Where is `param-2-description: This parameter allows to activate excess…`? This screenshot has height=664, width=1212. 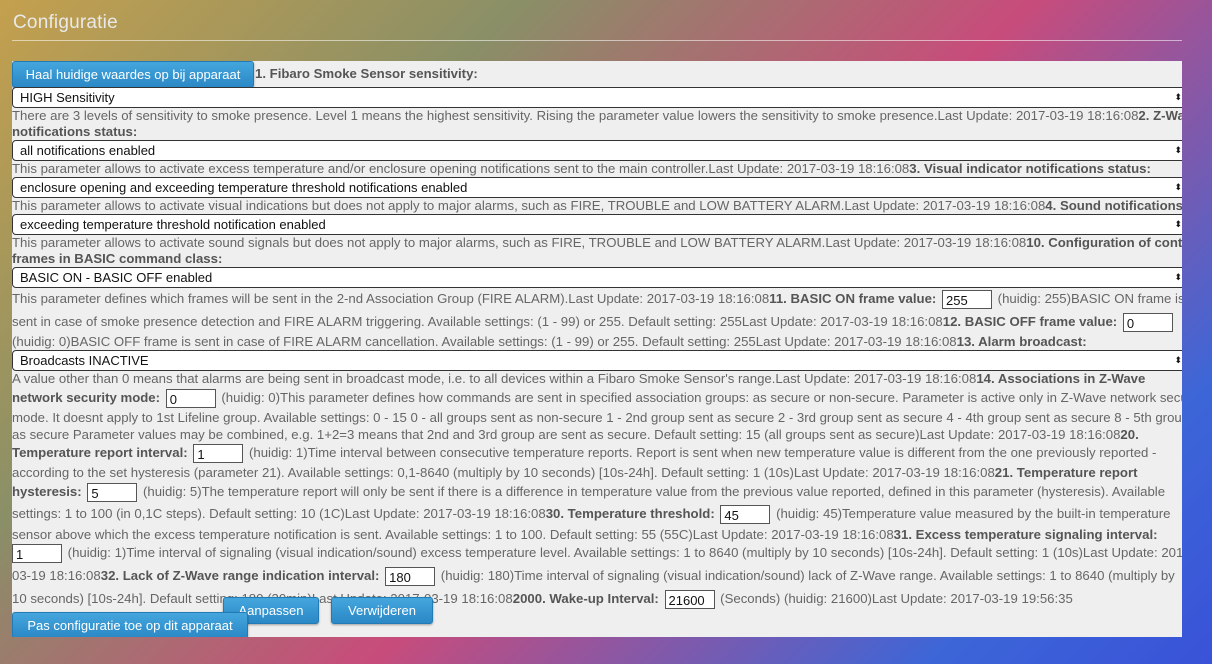 param-2-description: This parameter allows to activate excess… is located at coordinates (461, 168).